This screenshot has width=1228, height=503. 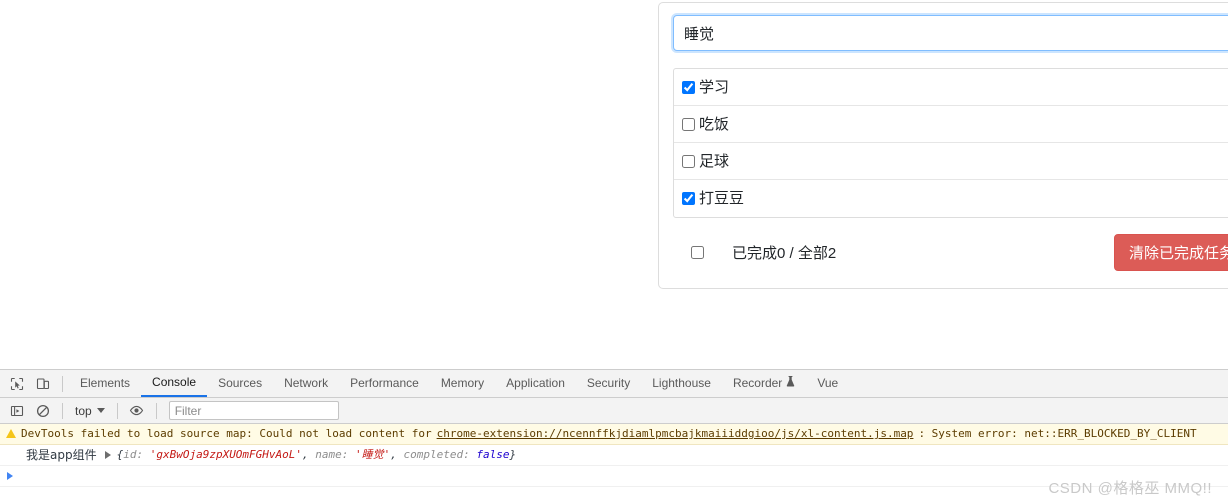 What do you see at coordinates (62, 410) in the screenshot?
I see `filterbar-divider` at bounding box center [62, 410].